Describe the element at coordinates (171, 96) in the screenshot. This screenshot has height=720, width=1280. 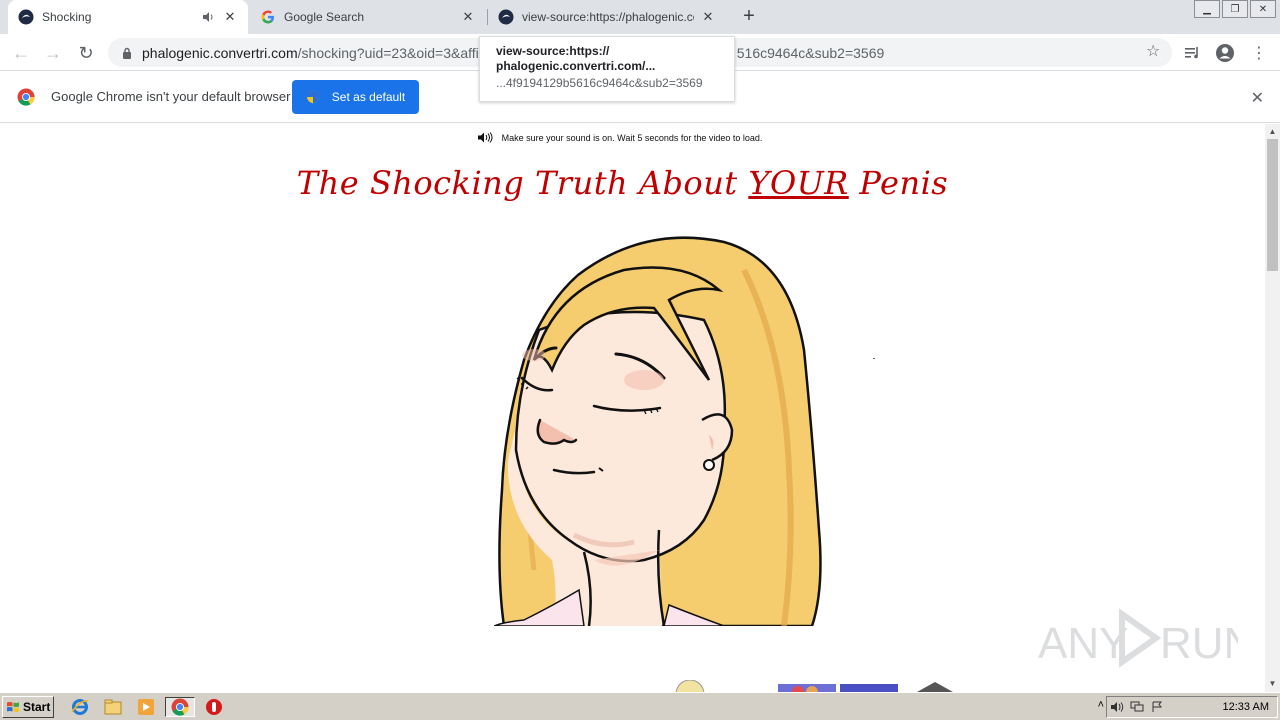
I see `infobar-message: Google Chrome isn't your default browser` at that location.